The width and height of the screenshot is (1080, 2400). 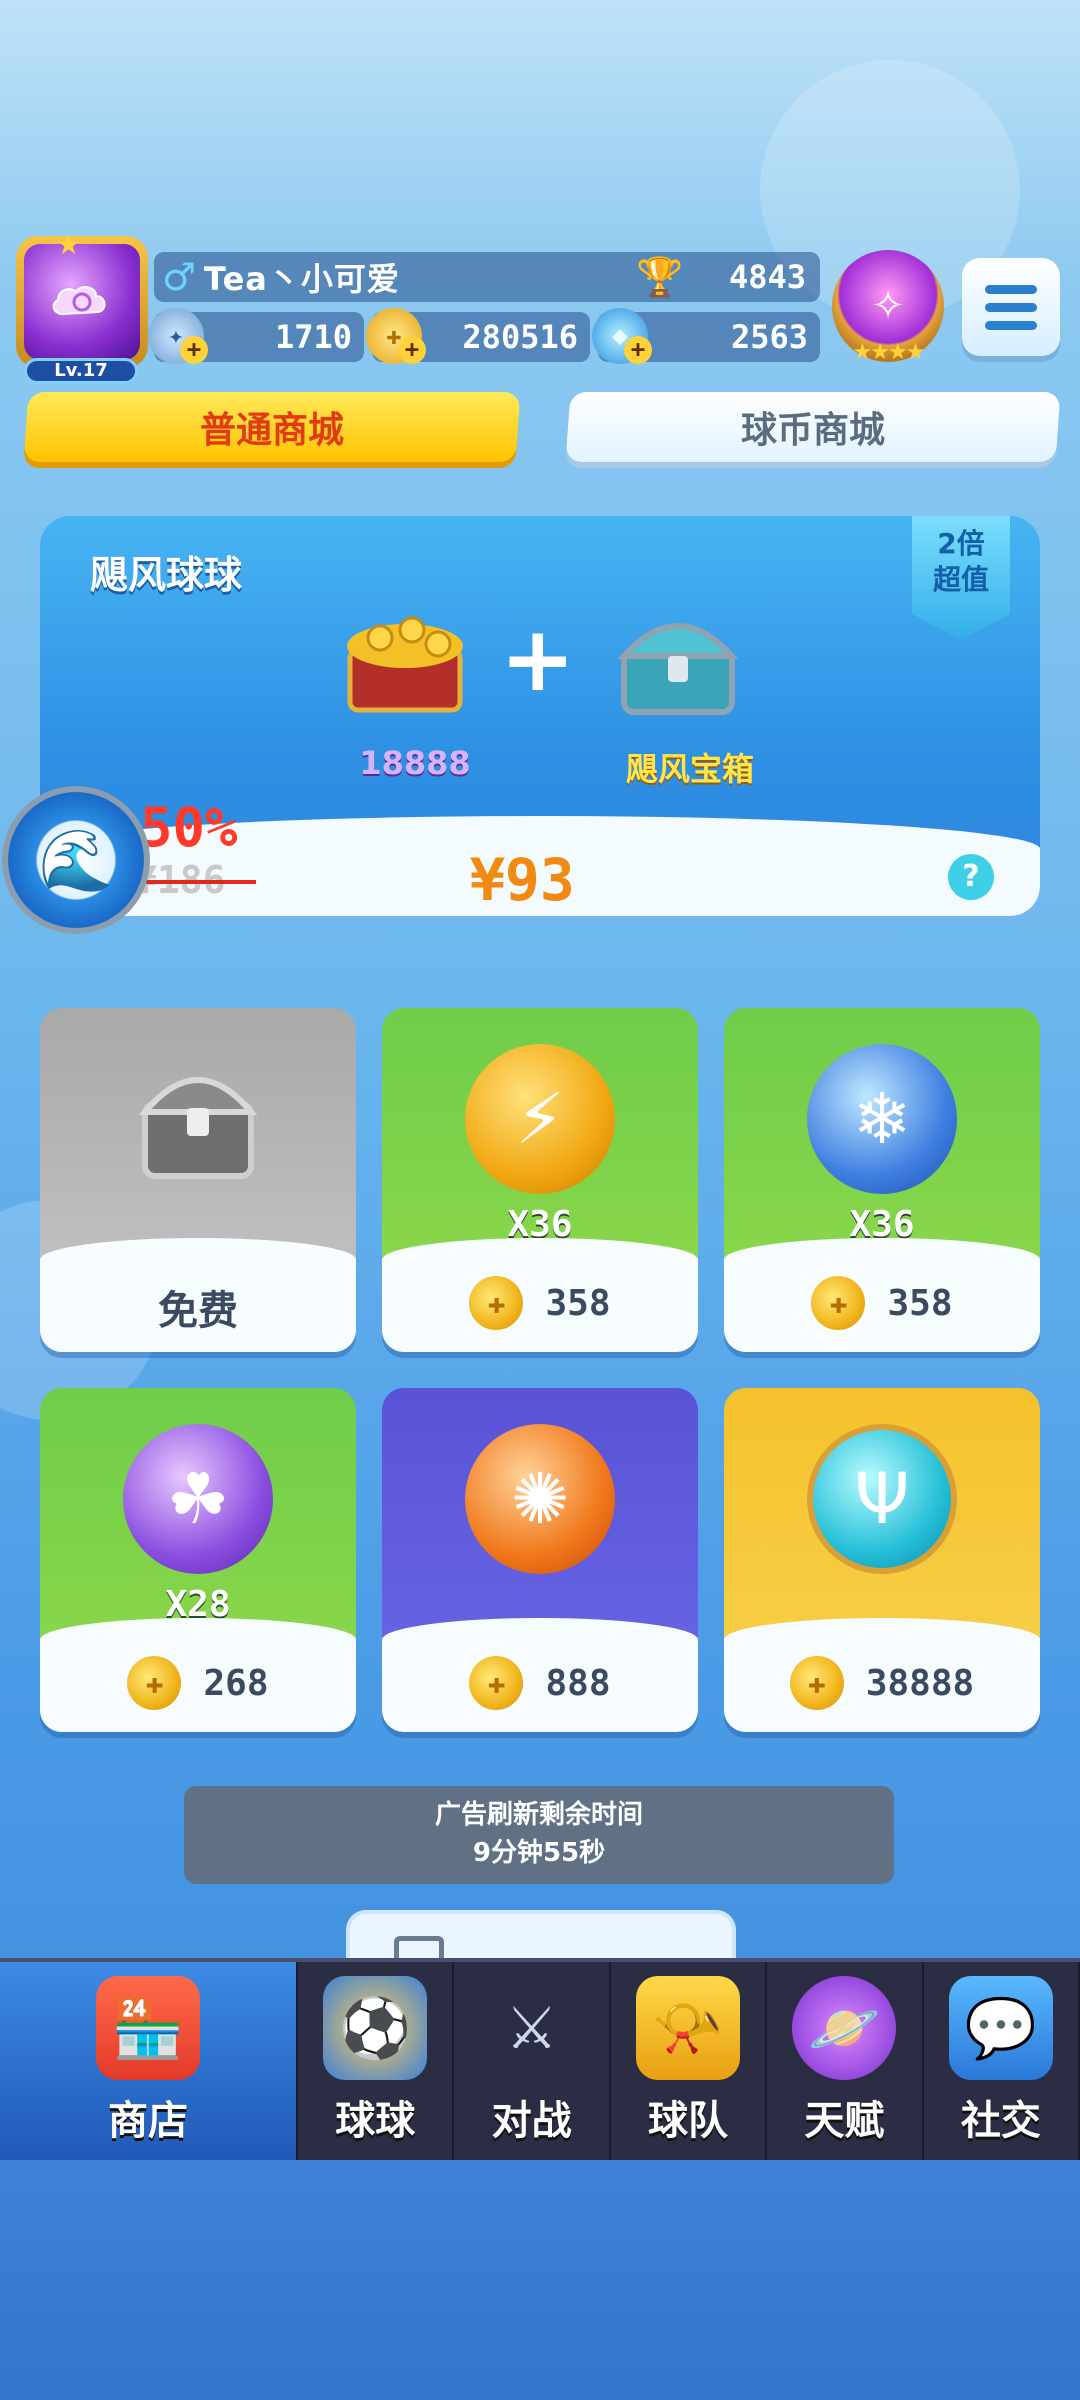 I want to click on nav-talent: 🪐 天赋, so click(x=845, y=2061).